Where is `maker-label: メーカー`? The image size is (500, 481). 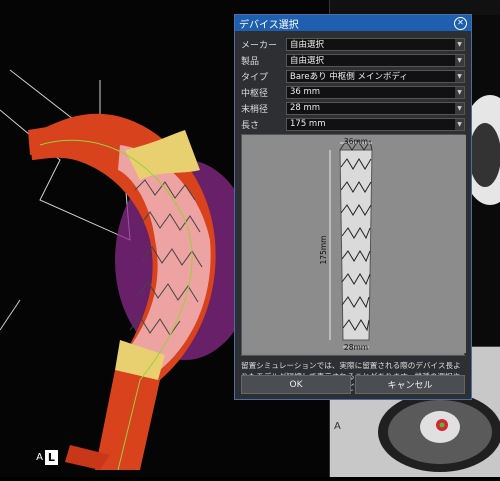
maker-label: メーカー is located at coordinates (259, 45).